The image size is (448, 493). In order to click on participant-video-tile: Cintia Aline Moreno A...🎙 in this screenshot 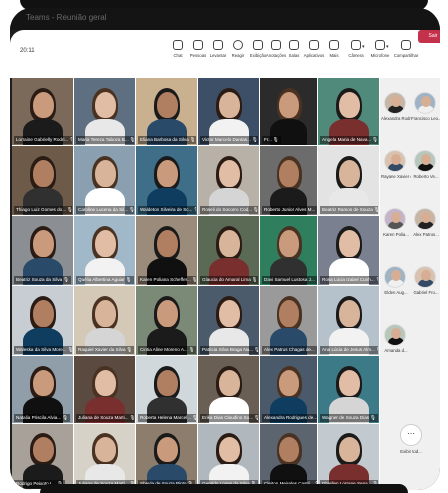, I will do `click(166, 320)`.